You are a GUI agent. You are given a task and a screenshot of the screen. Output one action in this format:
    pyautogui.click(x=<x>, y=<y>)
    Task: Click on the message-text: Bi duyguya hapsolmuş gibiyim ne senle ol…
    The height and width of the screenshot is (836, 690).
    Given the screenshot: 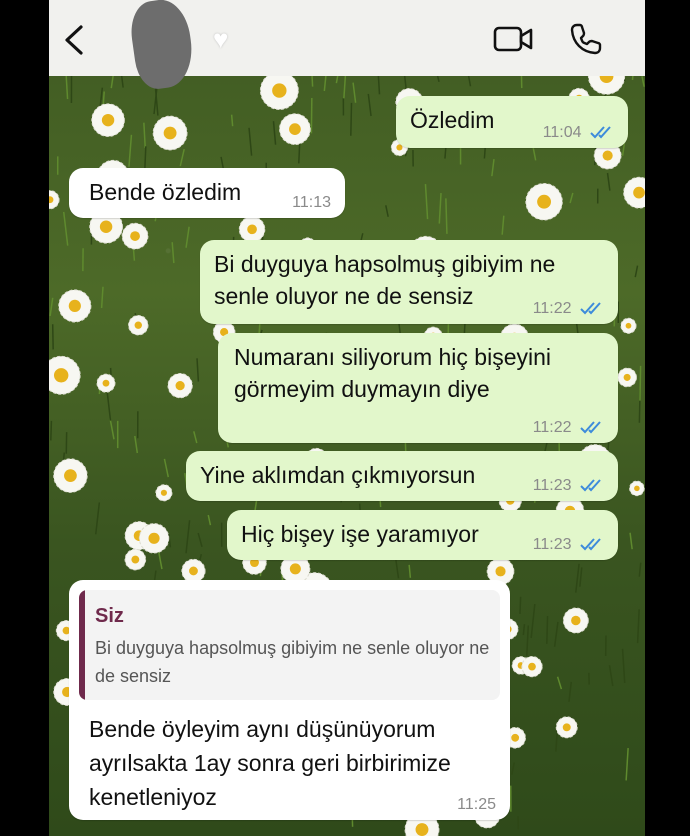 What is the action you would take?
    pyautogui.click(x=385, y=280)
    